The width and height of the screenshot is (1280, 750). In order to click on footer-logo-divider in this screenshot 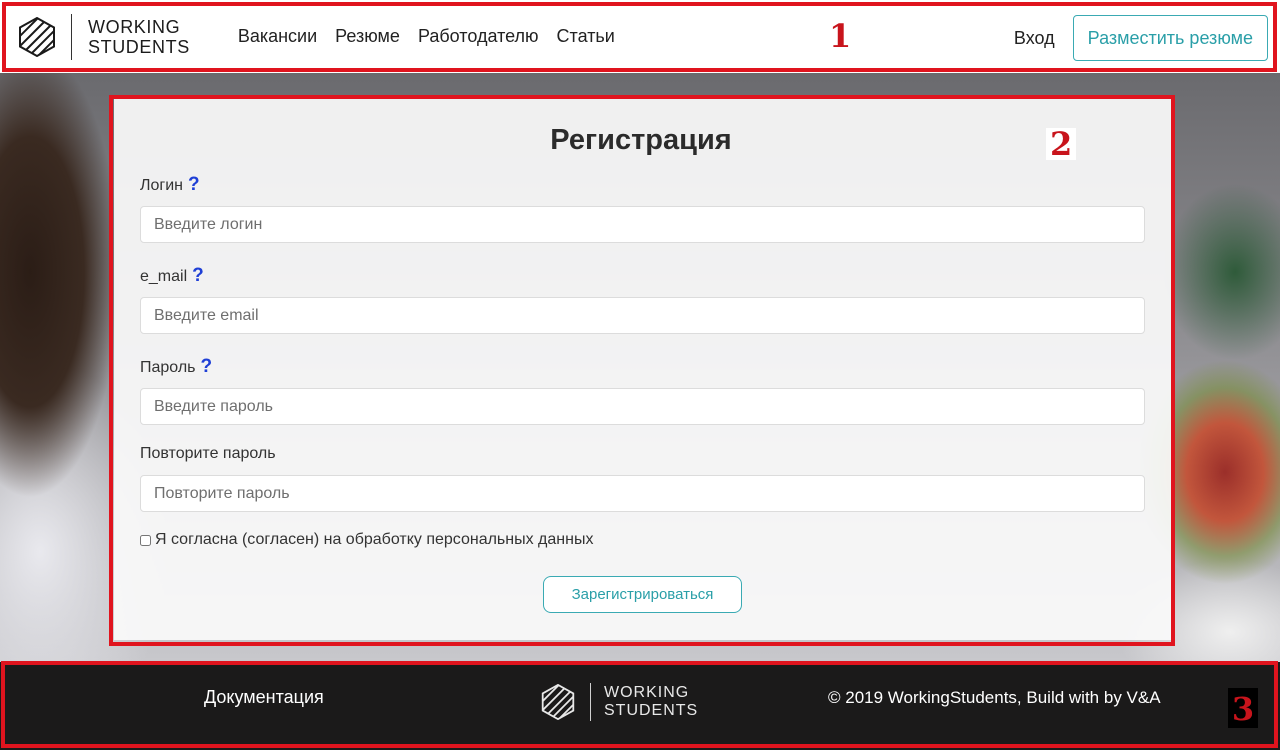, I will do `click(590, 702)`.